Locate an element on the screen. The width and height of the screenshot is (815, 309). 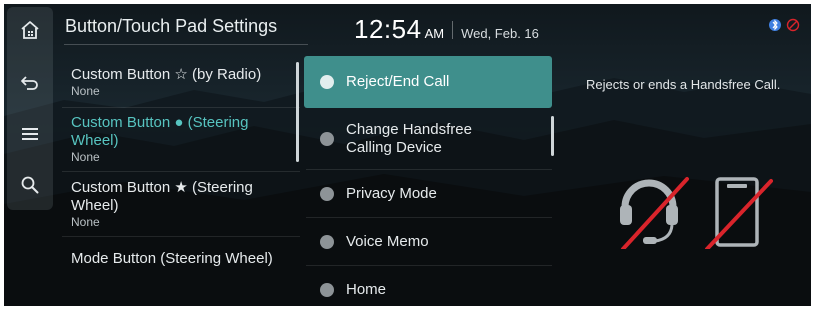
list-item-label: Mode Button (Steering Wheel) is located at coordinates (172, 258).